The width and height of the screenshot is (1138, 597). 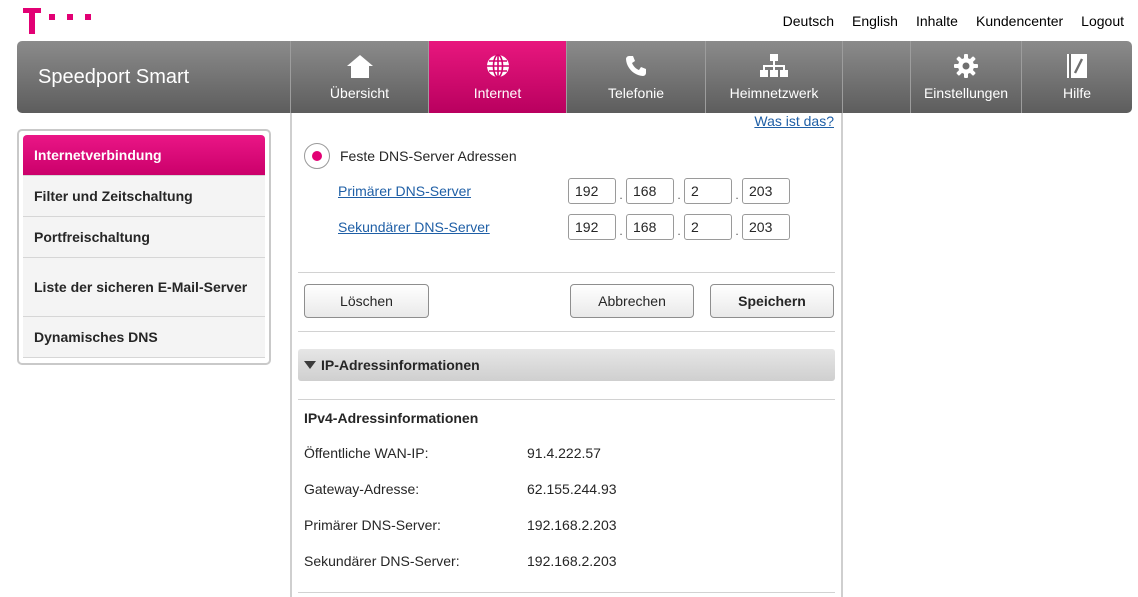 What do you see at coordinates (317, 156) in the screenshot?
I see `dns-radio` at bounding box center [317, 156].